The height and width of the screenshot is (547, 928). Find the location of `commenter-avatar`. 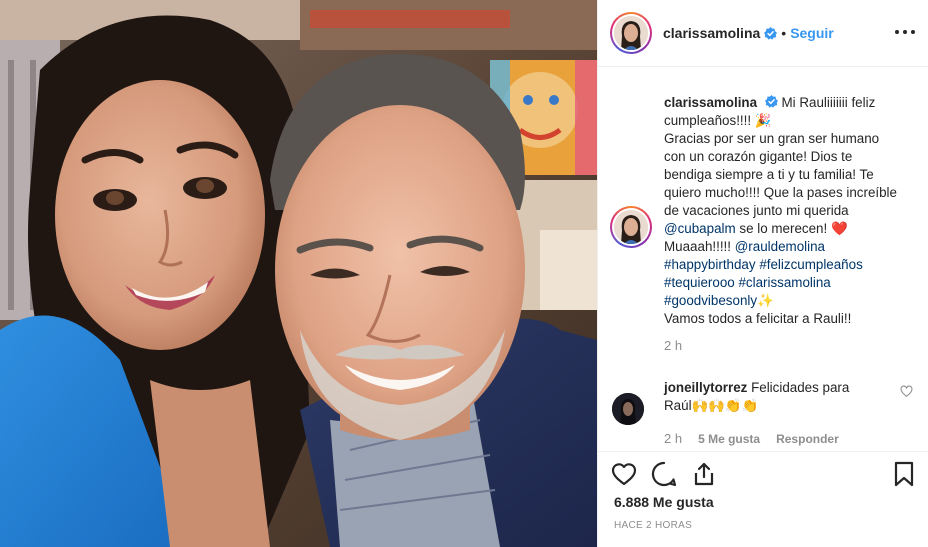

commenter-avatar is located at coordinates (628, 409).